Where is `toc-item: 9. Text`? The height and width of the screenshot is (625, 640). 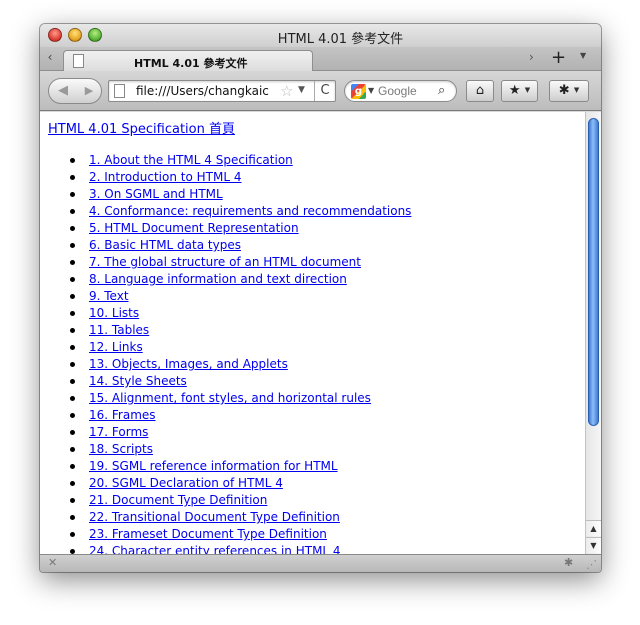 toc-item: 9. Text is located at coordinates (240, 296).